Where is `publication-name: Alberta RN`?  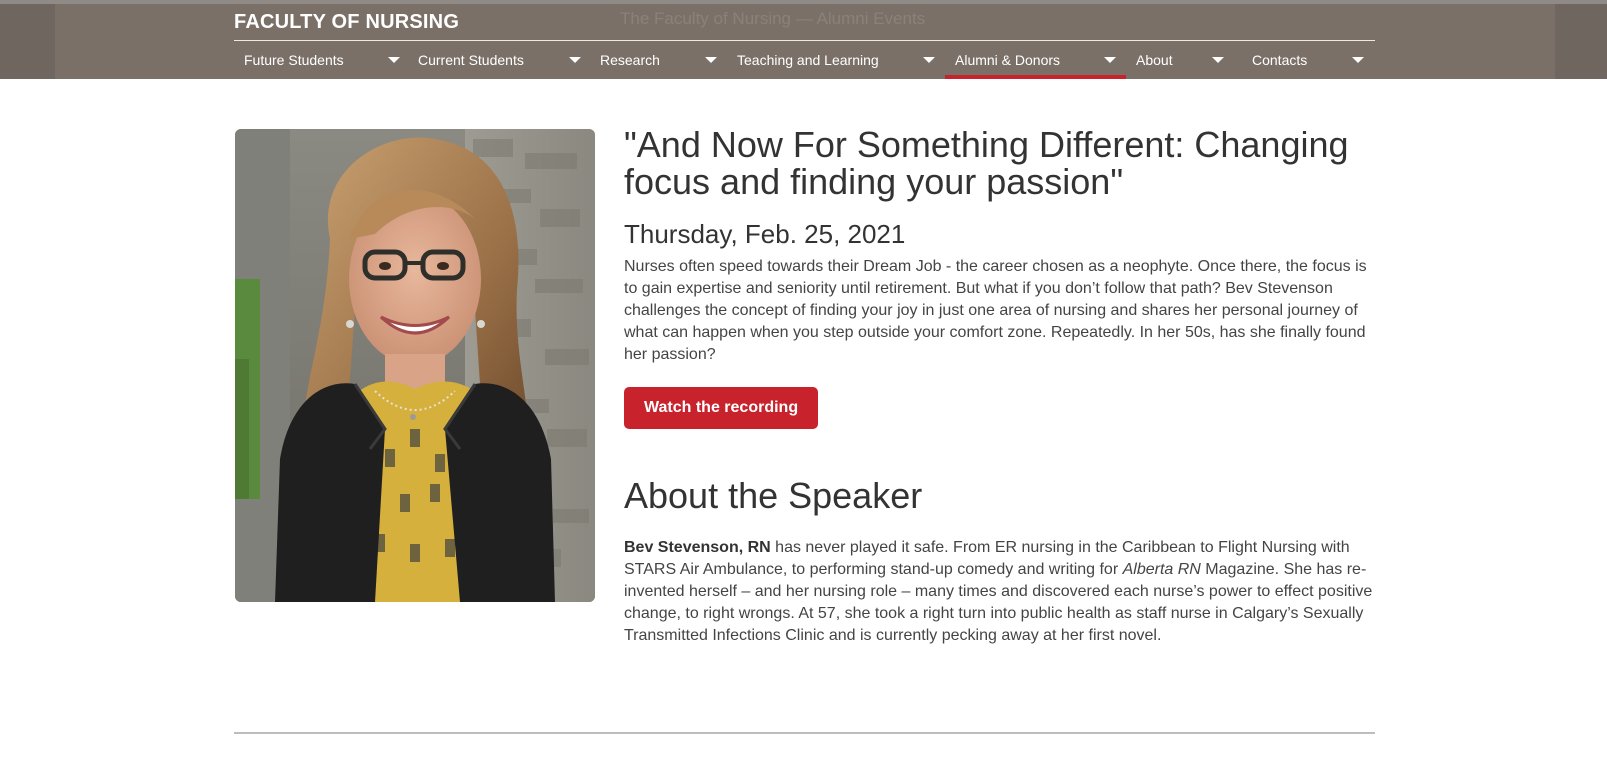 publication-name: Alberta RN is located at coordinates (1161, 569).